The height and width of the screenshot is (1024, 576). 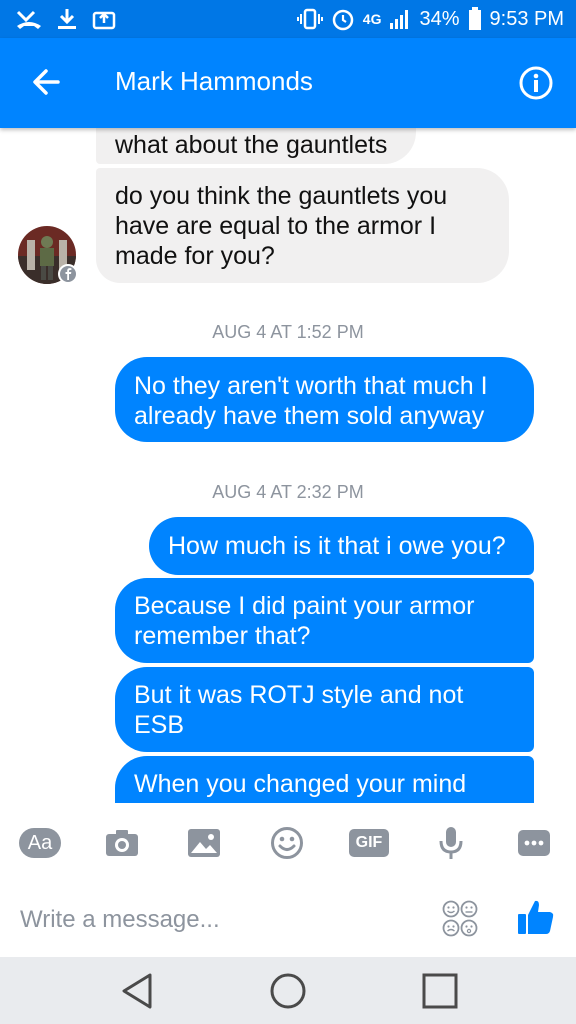 What do you see at coordinates (104, 20) in the screenshot?
I see `upload-photo-icon` at bounding box center [104, 20].